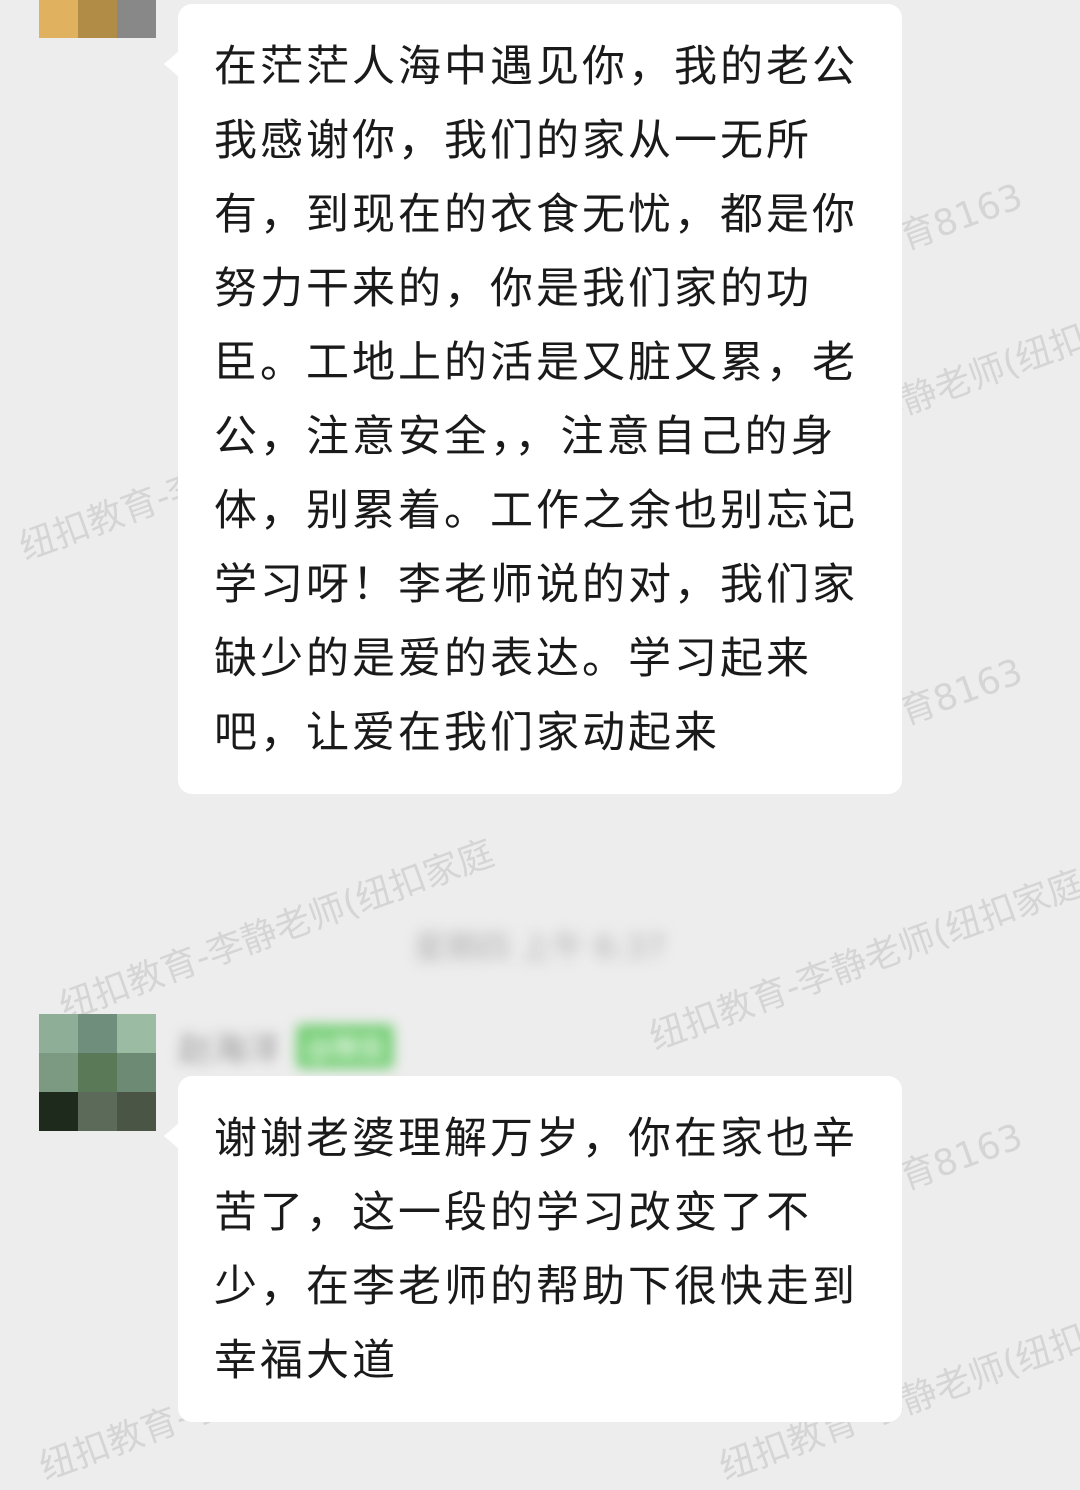 The width and height of the screenshot is (1080, 1490). Describe the element at coordinates (540, 947) in the screenshot. I see `time-divider: 星期四 上午 6:37` at that location.